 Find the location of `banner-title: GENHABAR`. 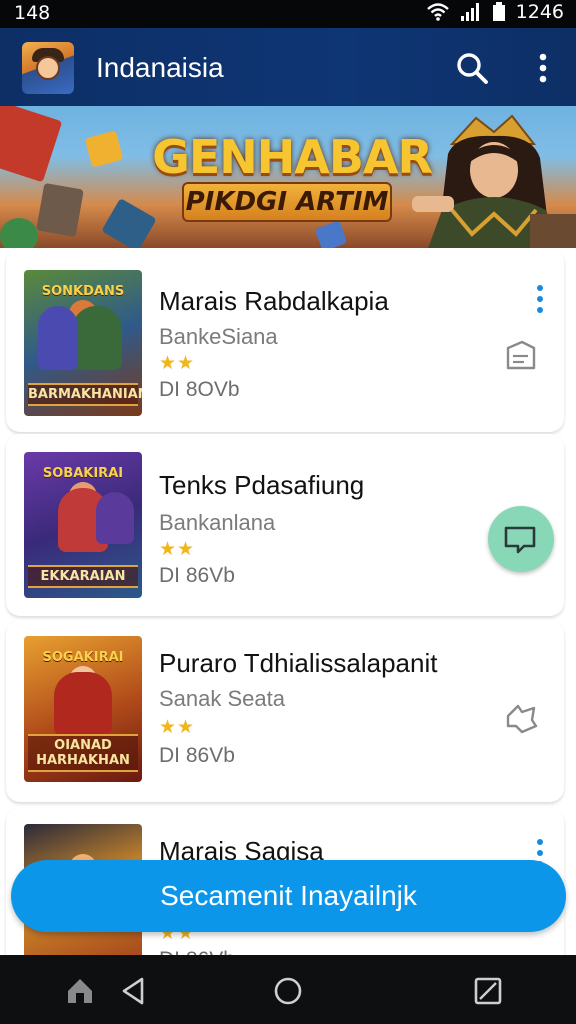

banner-title: GENHABAR is located at coordinates (292, 157).